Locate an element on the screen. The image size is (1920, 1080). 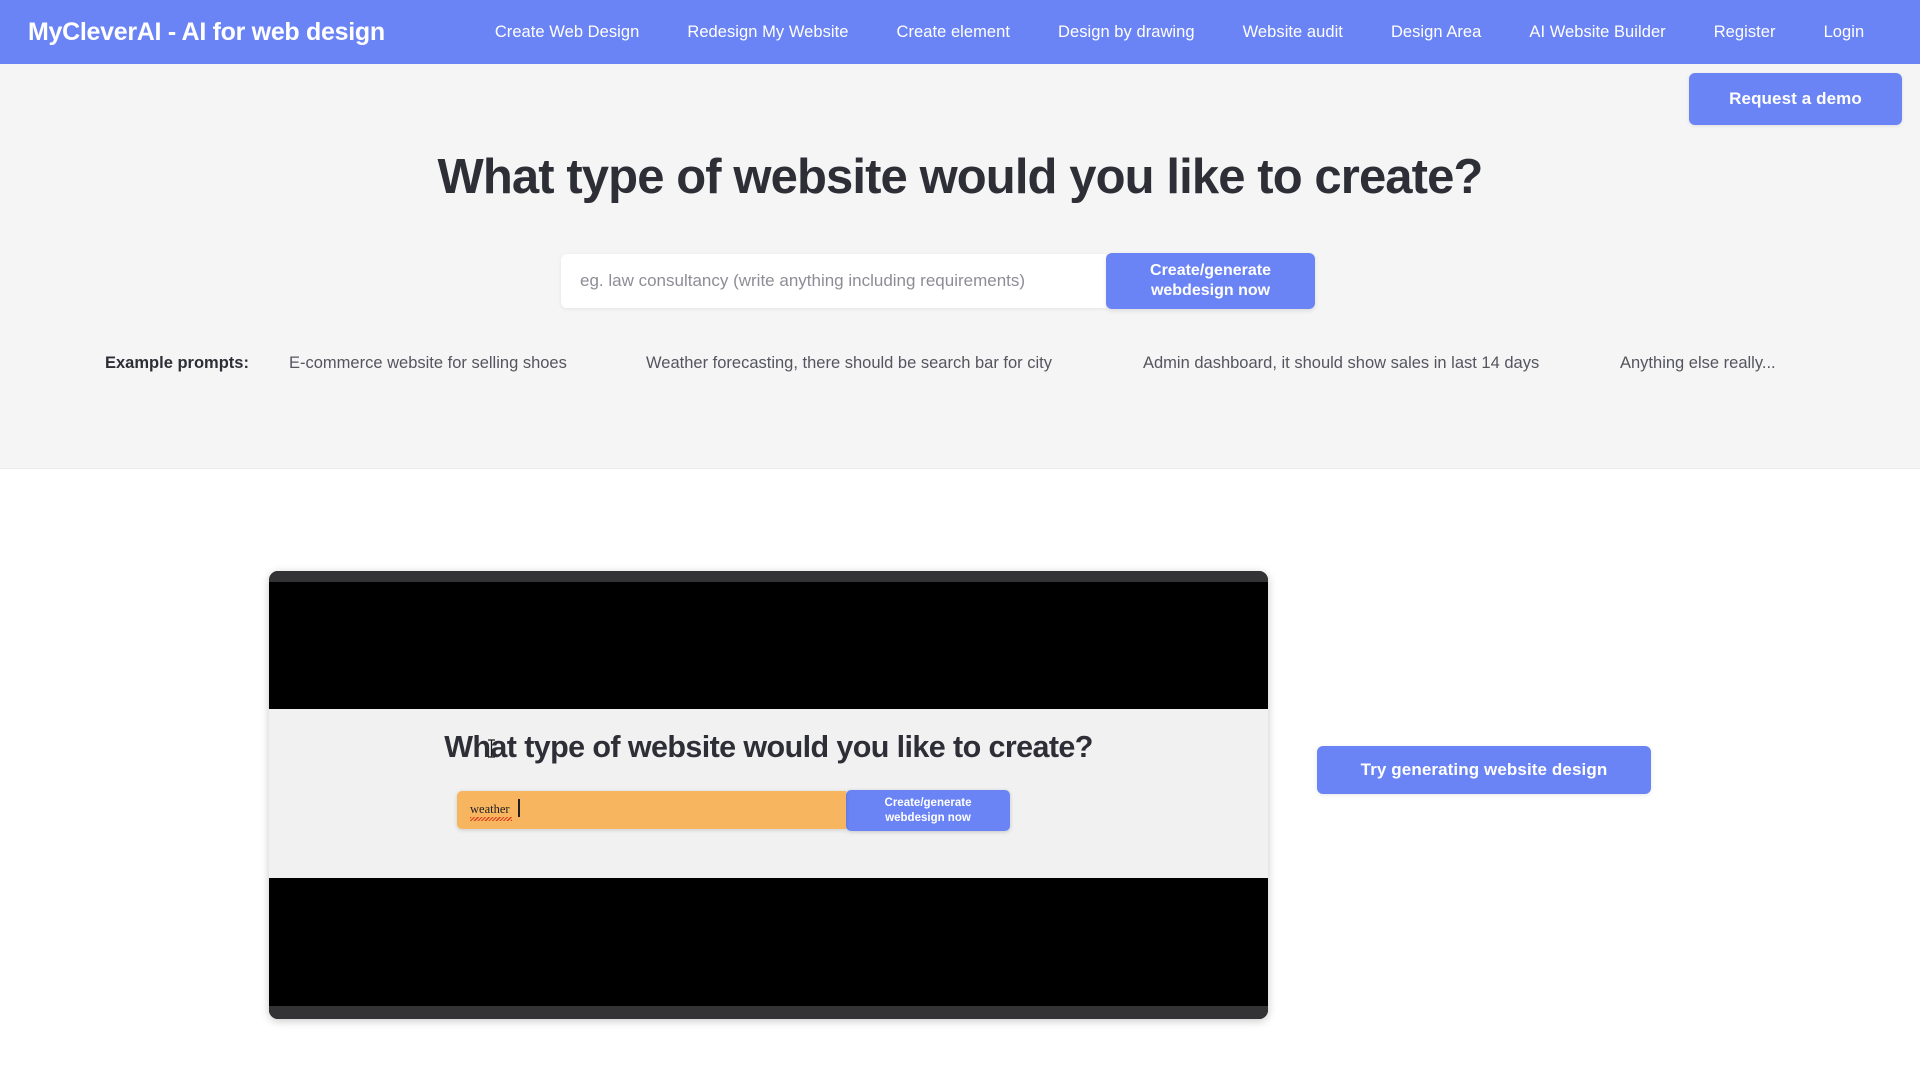
video-inner-search-group: weather Create/generate webdesign now is located at coordinates (733, 810).